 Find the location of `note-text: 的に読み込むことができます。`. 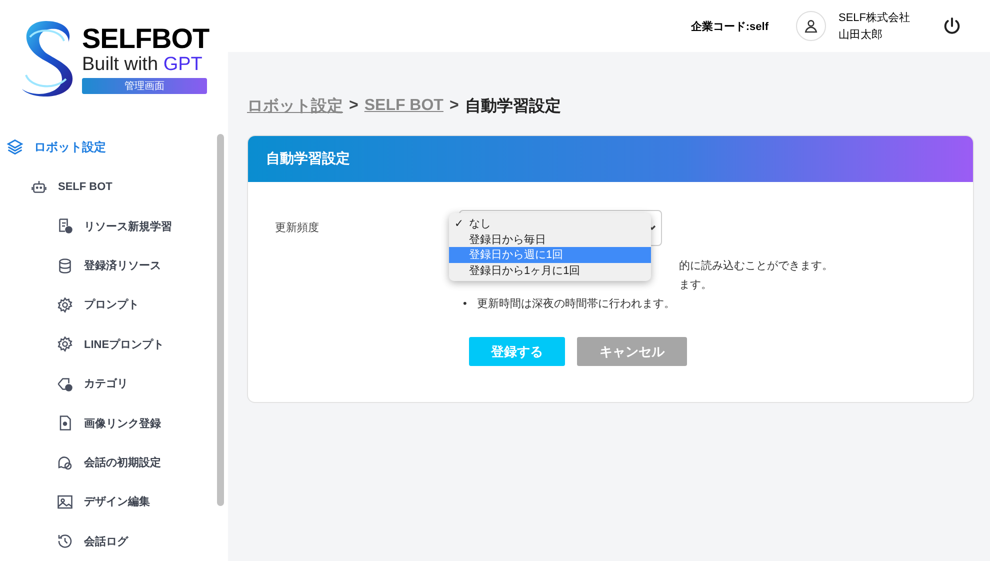

note-text: 的に読み込むことができます。 is located at coordinates (756, 265).